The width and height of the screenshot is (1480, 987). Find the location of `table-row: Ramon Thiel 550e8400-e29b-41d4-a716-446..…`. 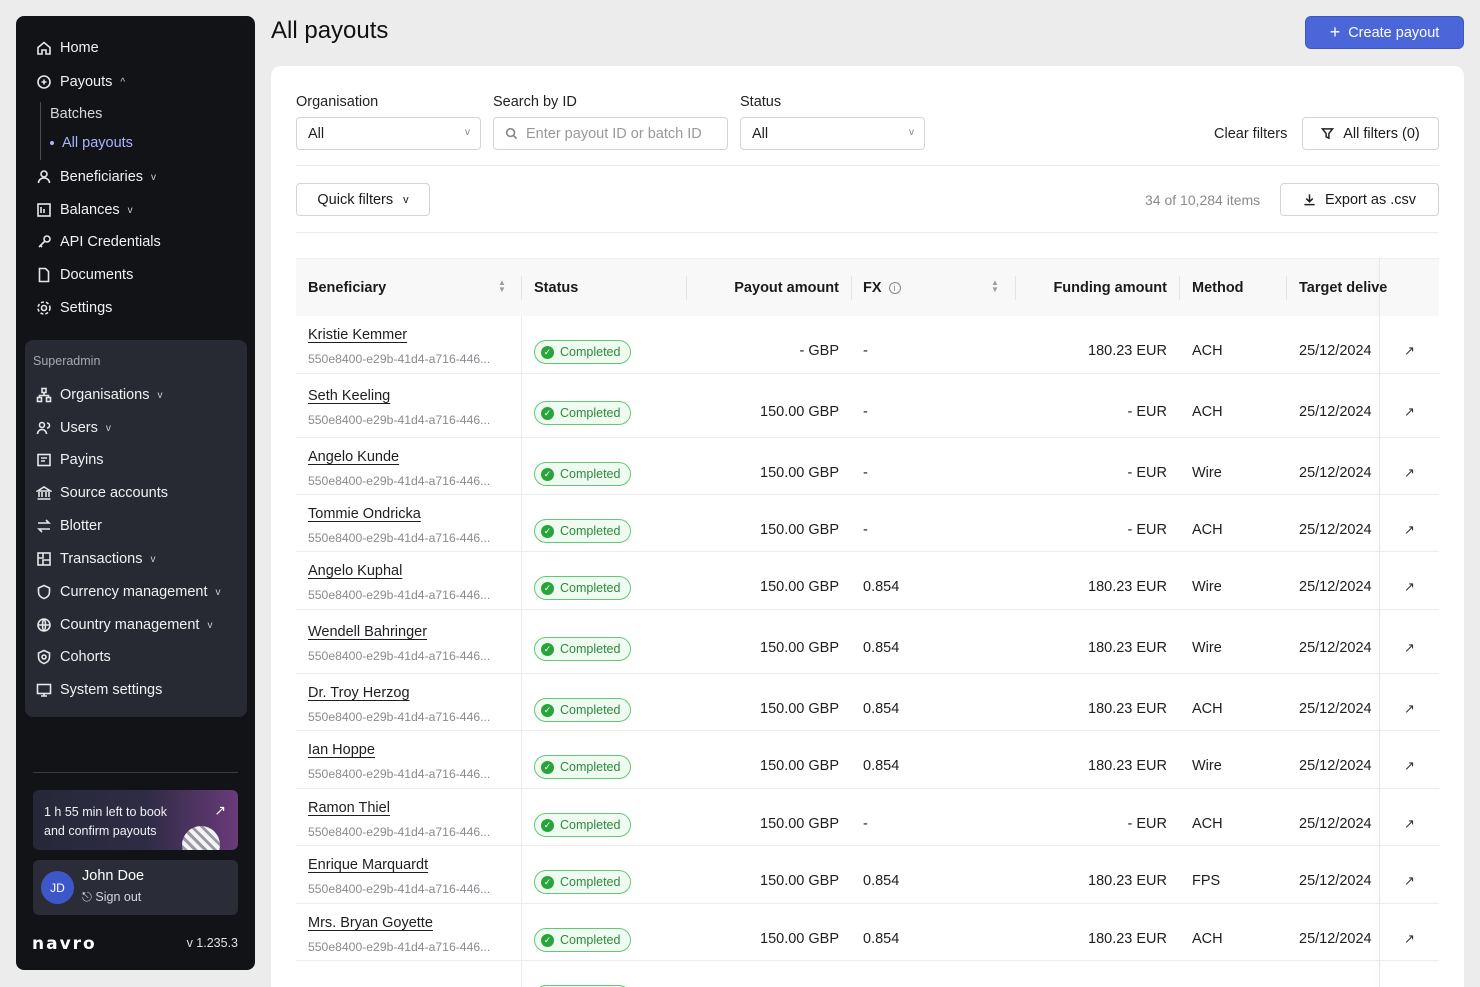

table-row: Ramon Thiel 550e8400-e29b-41d4-a716-446..… is located at coordinates (867, 817).